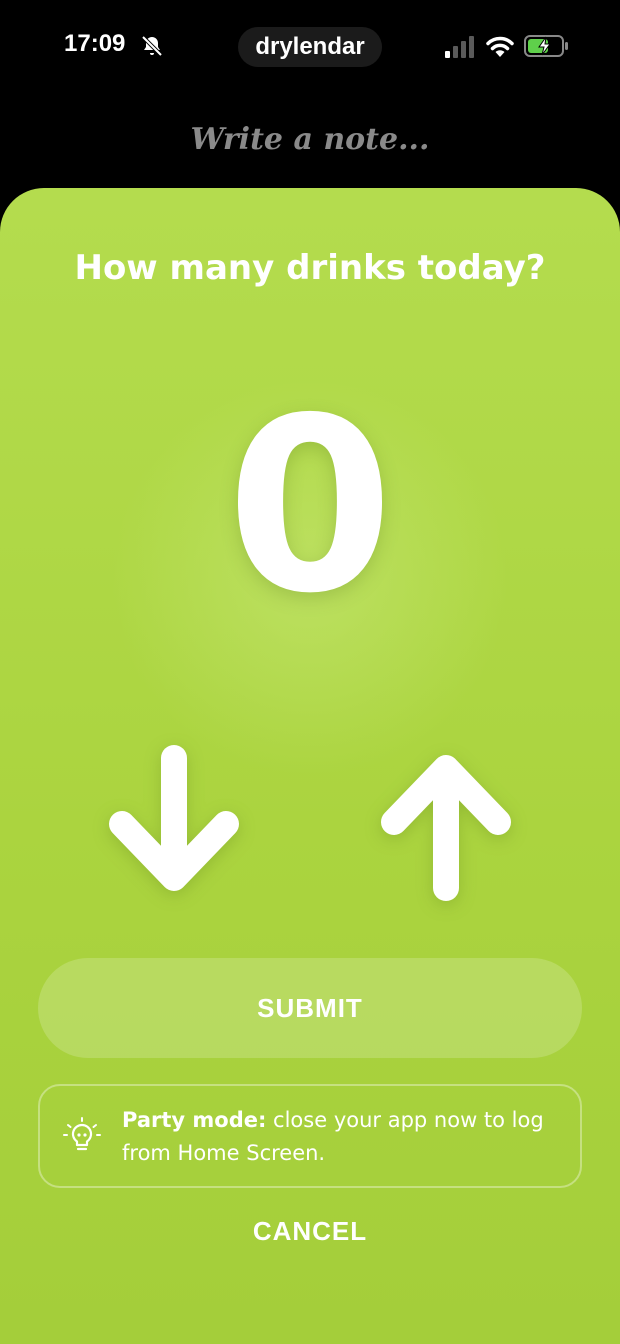 Image resolution: width=620 pixels, height=1344 pixels. What do you see at coordinates (152, 46) in the screenshot?
I see `bell-slash-icon` at bounding box center [152, 46].